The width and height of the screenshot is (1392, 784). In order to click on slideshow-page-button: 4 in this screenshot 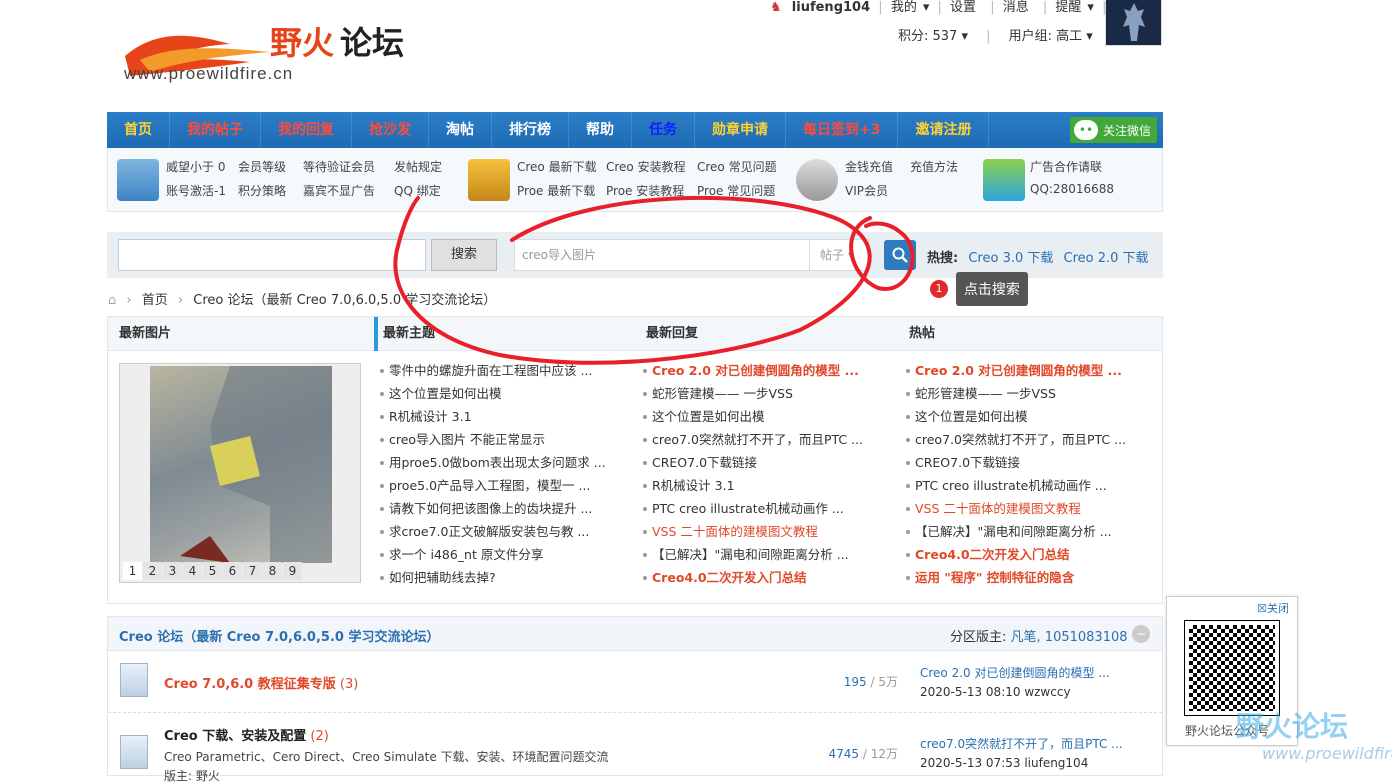, I will do `click(192, 571)`.